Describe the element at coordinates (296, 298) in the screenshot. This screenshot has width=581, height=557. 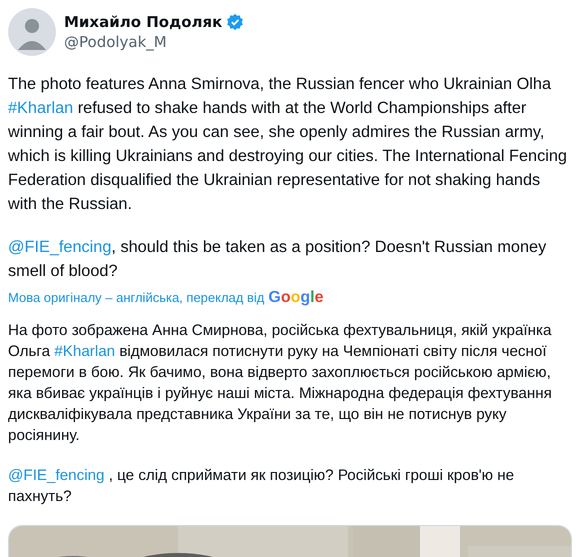
I see `translator-logo: Google` at that location.